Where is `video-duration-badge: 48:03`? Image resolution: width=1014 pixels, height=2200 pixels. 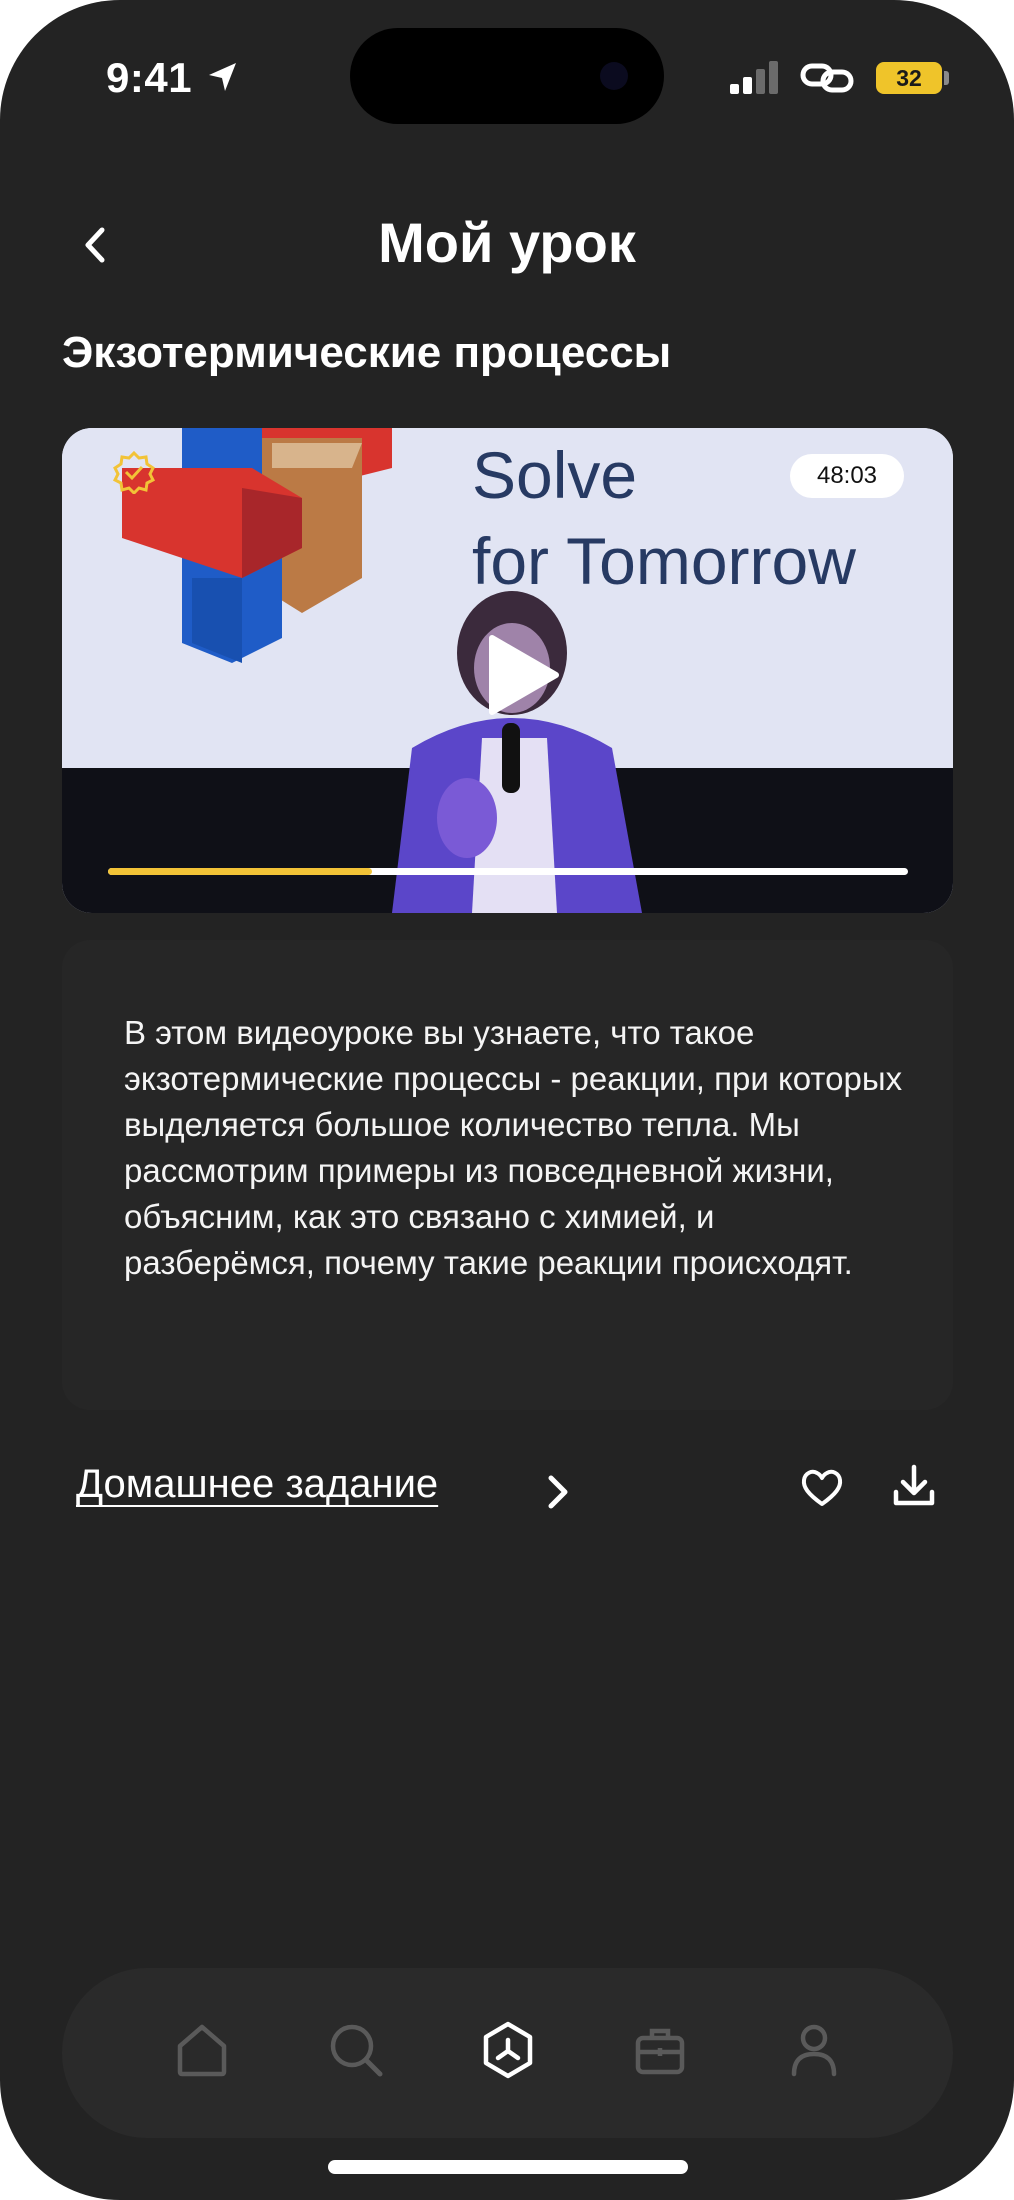
video-duration-badge: 48:03 is located at coordinates (847, 476).